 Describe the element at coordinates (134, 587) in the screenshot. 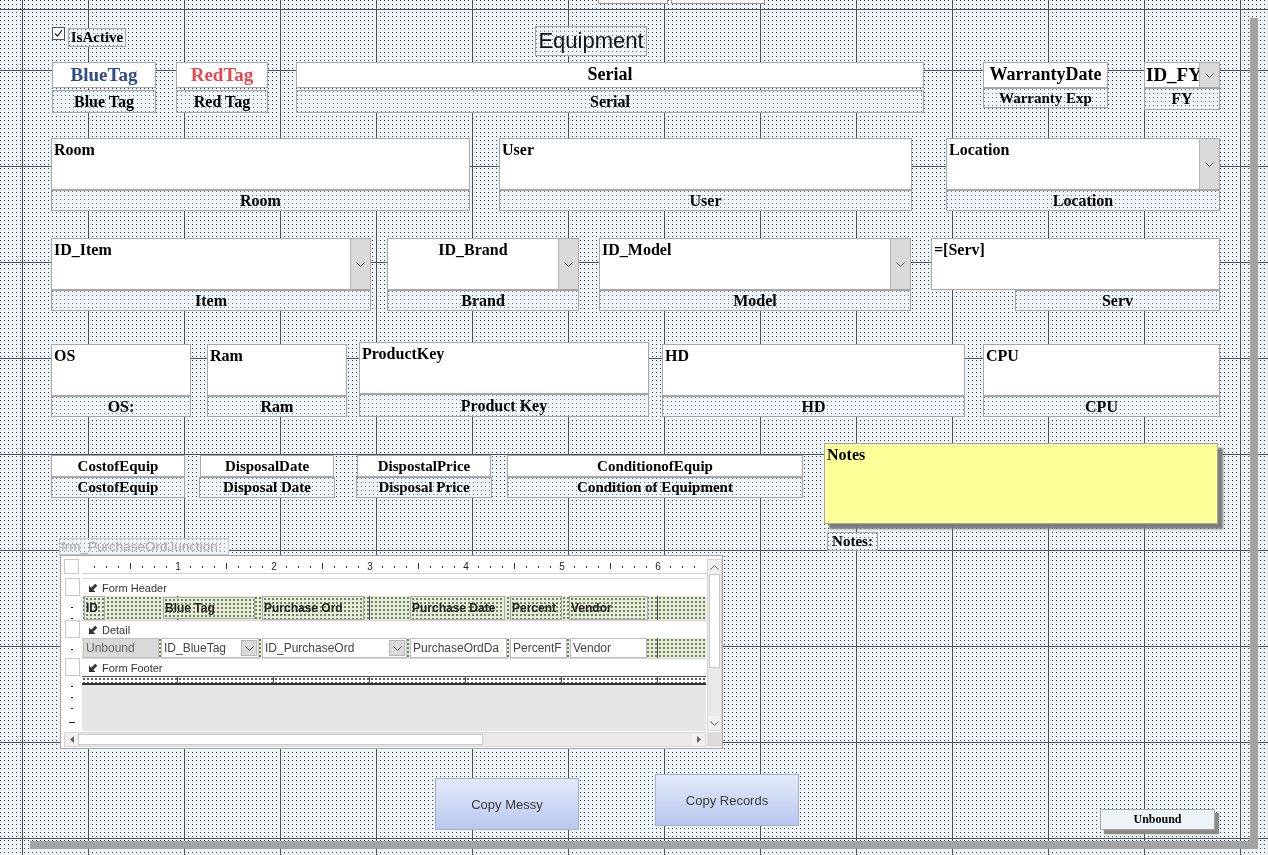

I see `section-title: Form Header` at that location.